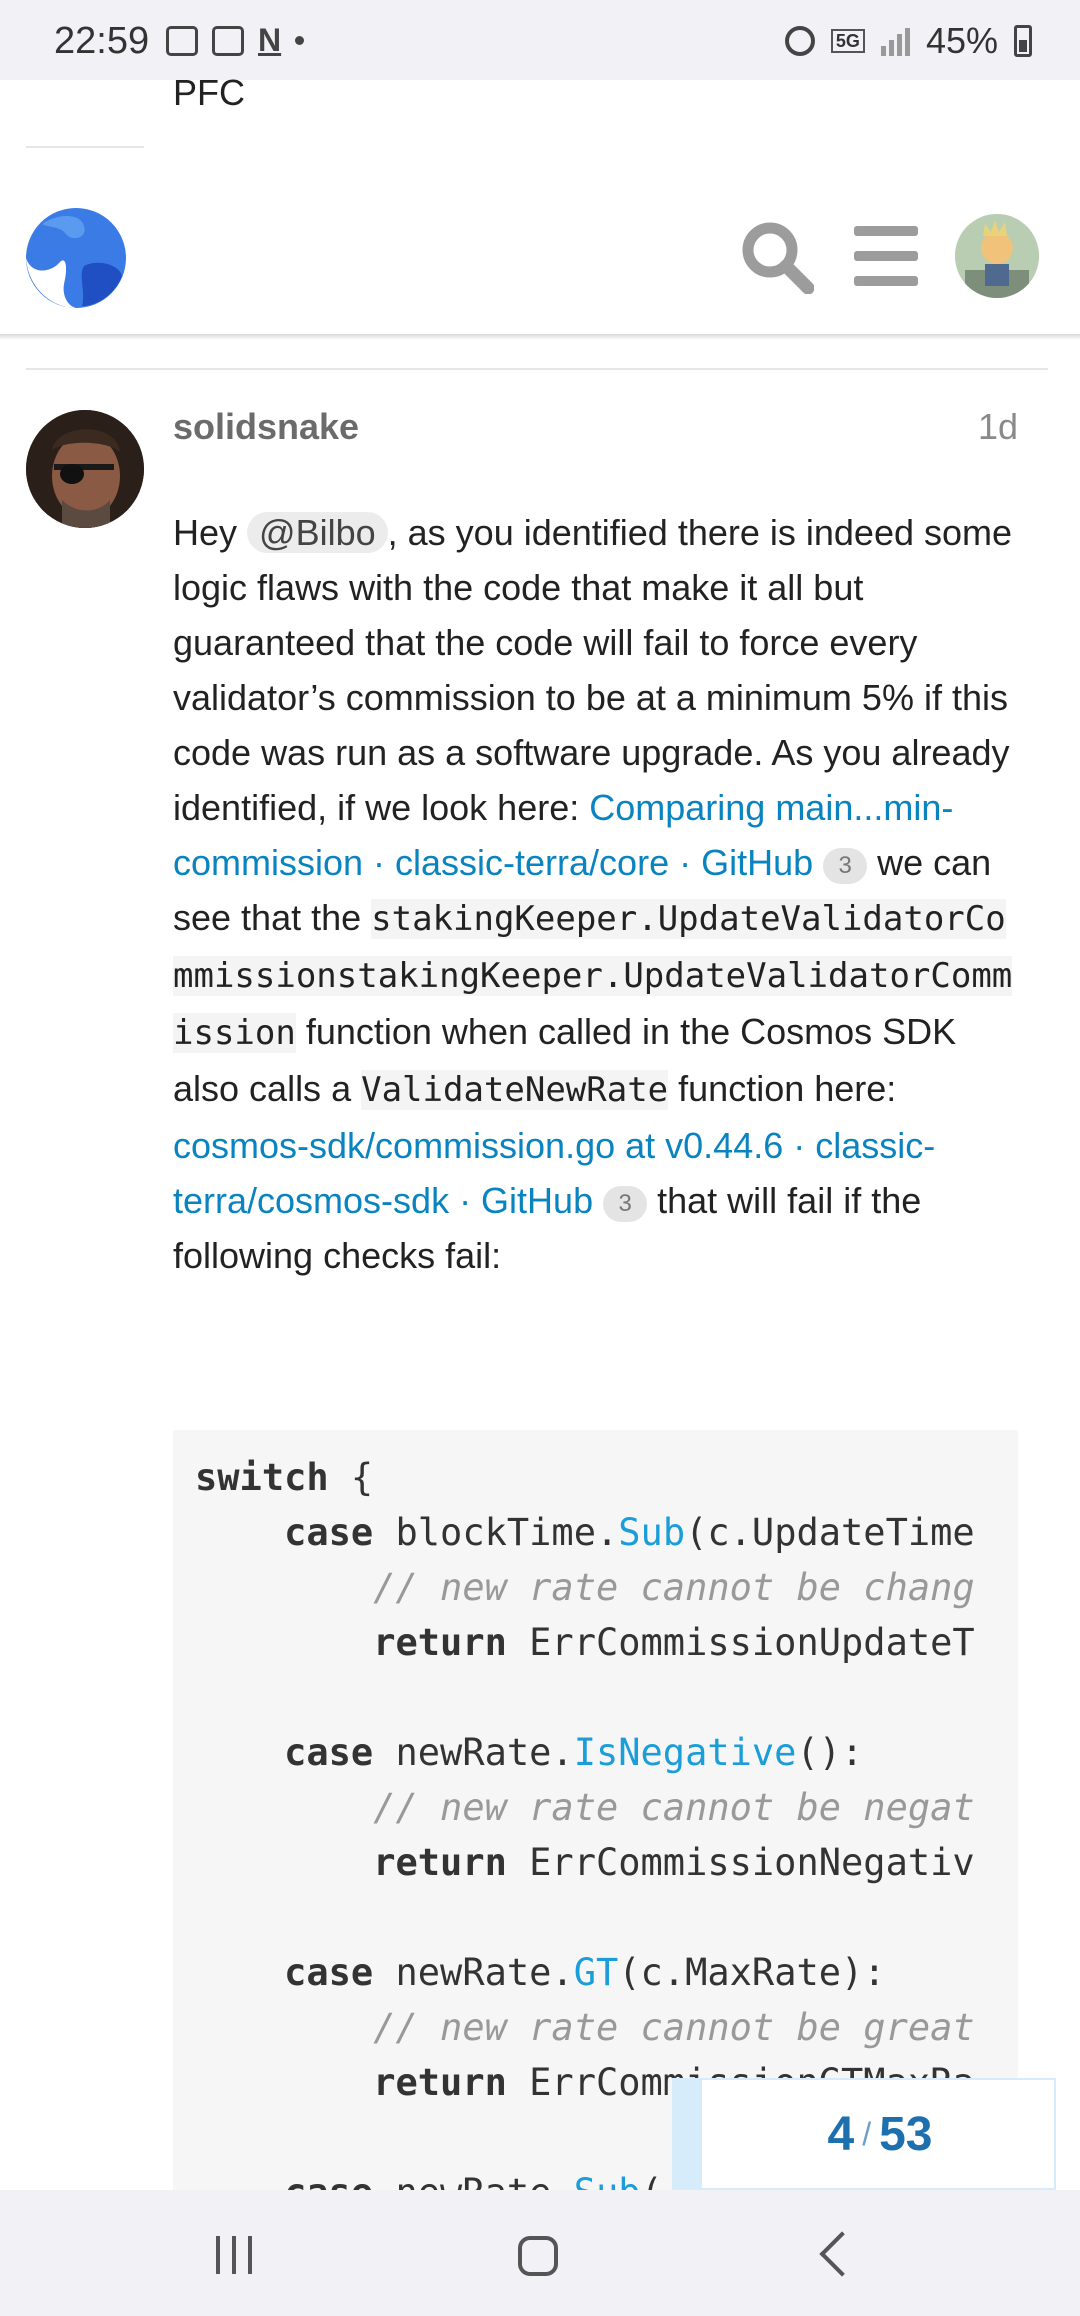  What do you see at coordinates (961, 40) in the screenshot?
I see `battery-percent: 45%` at bounding box center [961, 40].